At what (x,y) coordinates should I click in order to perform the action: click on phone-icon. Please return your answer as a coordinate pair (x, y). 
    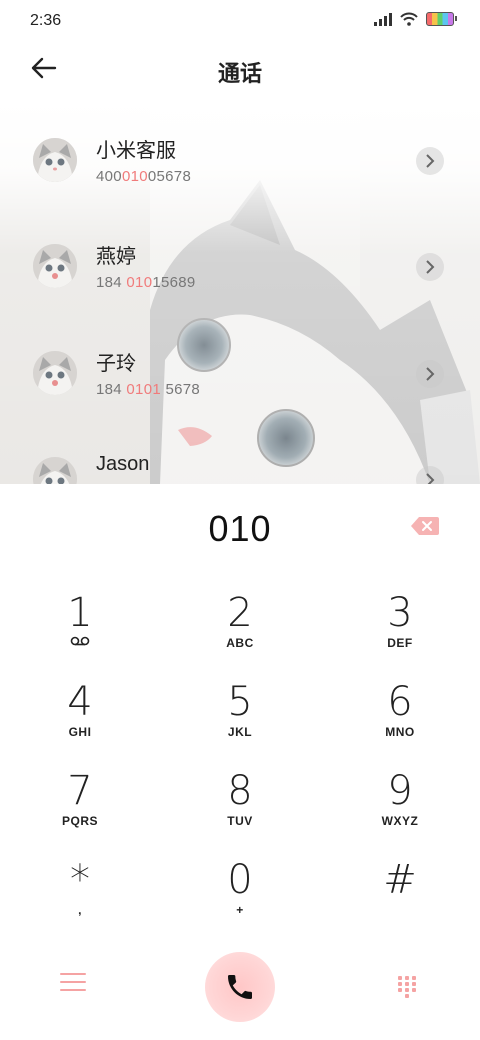
    Looking at the image, I should click on (240, 987).